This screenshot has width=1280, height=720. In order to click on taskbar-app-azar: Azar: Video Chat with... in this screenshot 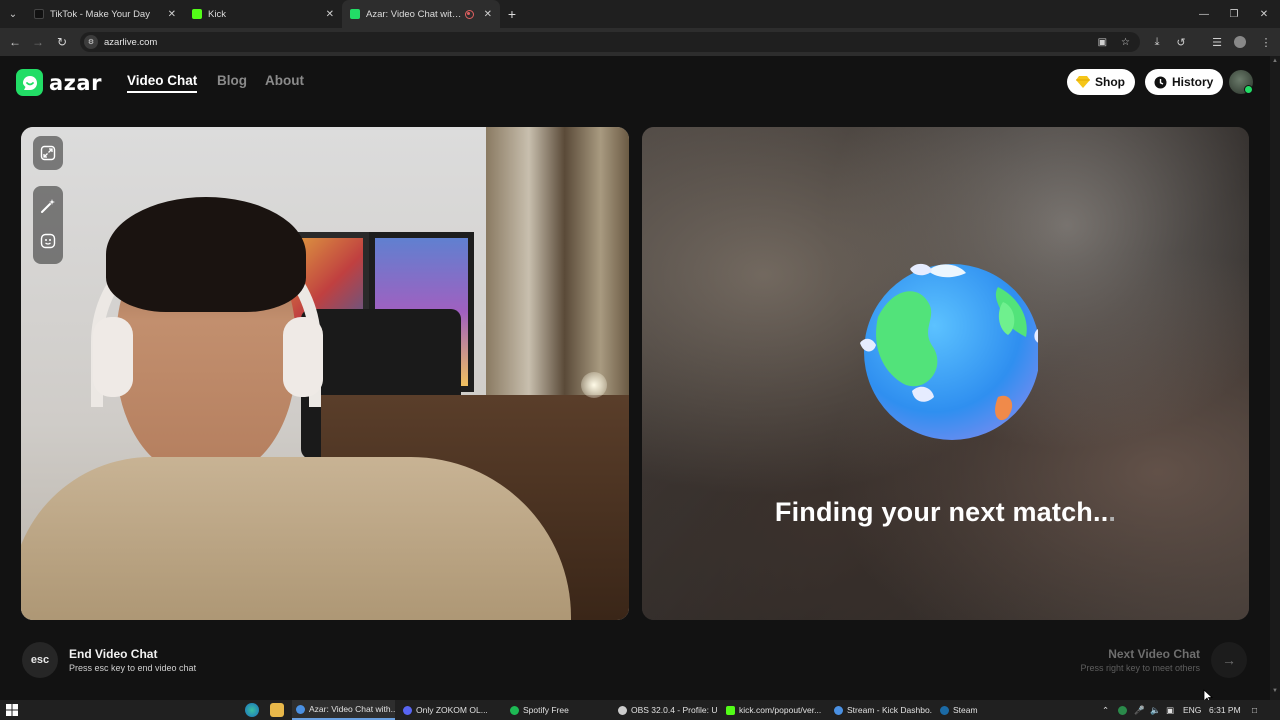, I will do `click(343, 710)`.